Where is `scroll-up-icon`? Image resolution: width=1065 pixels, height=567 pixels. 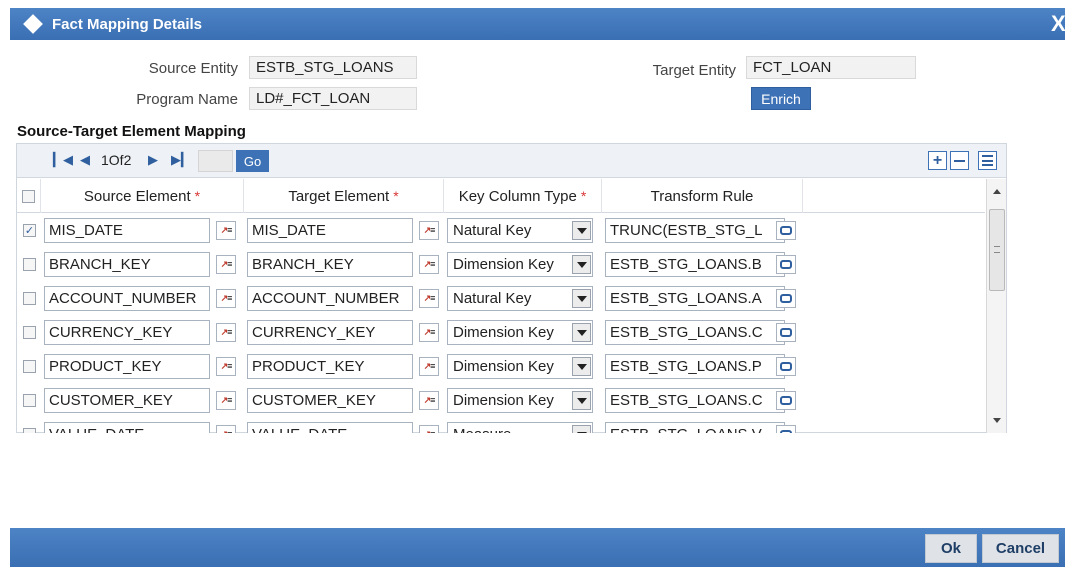
scroll-up-icon is located at coordinates (997, 191).